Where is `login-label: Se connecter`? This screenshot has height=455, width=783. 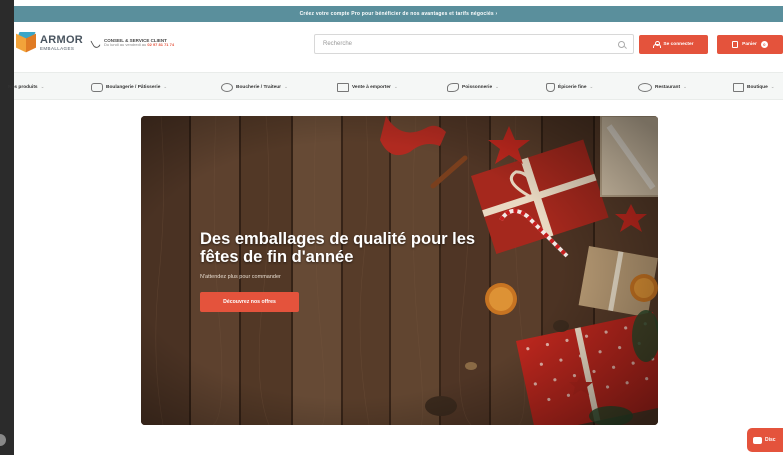
login-label: Se connecter is located at coordinates (678, 44).